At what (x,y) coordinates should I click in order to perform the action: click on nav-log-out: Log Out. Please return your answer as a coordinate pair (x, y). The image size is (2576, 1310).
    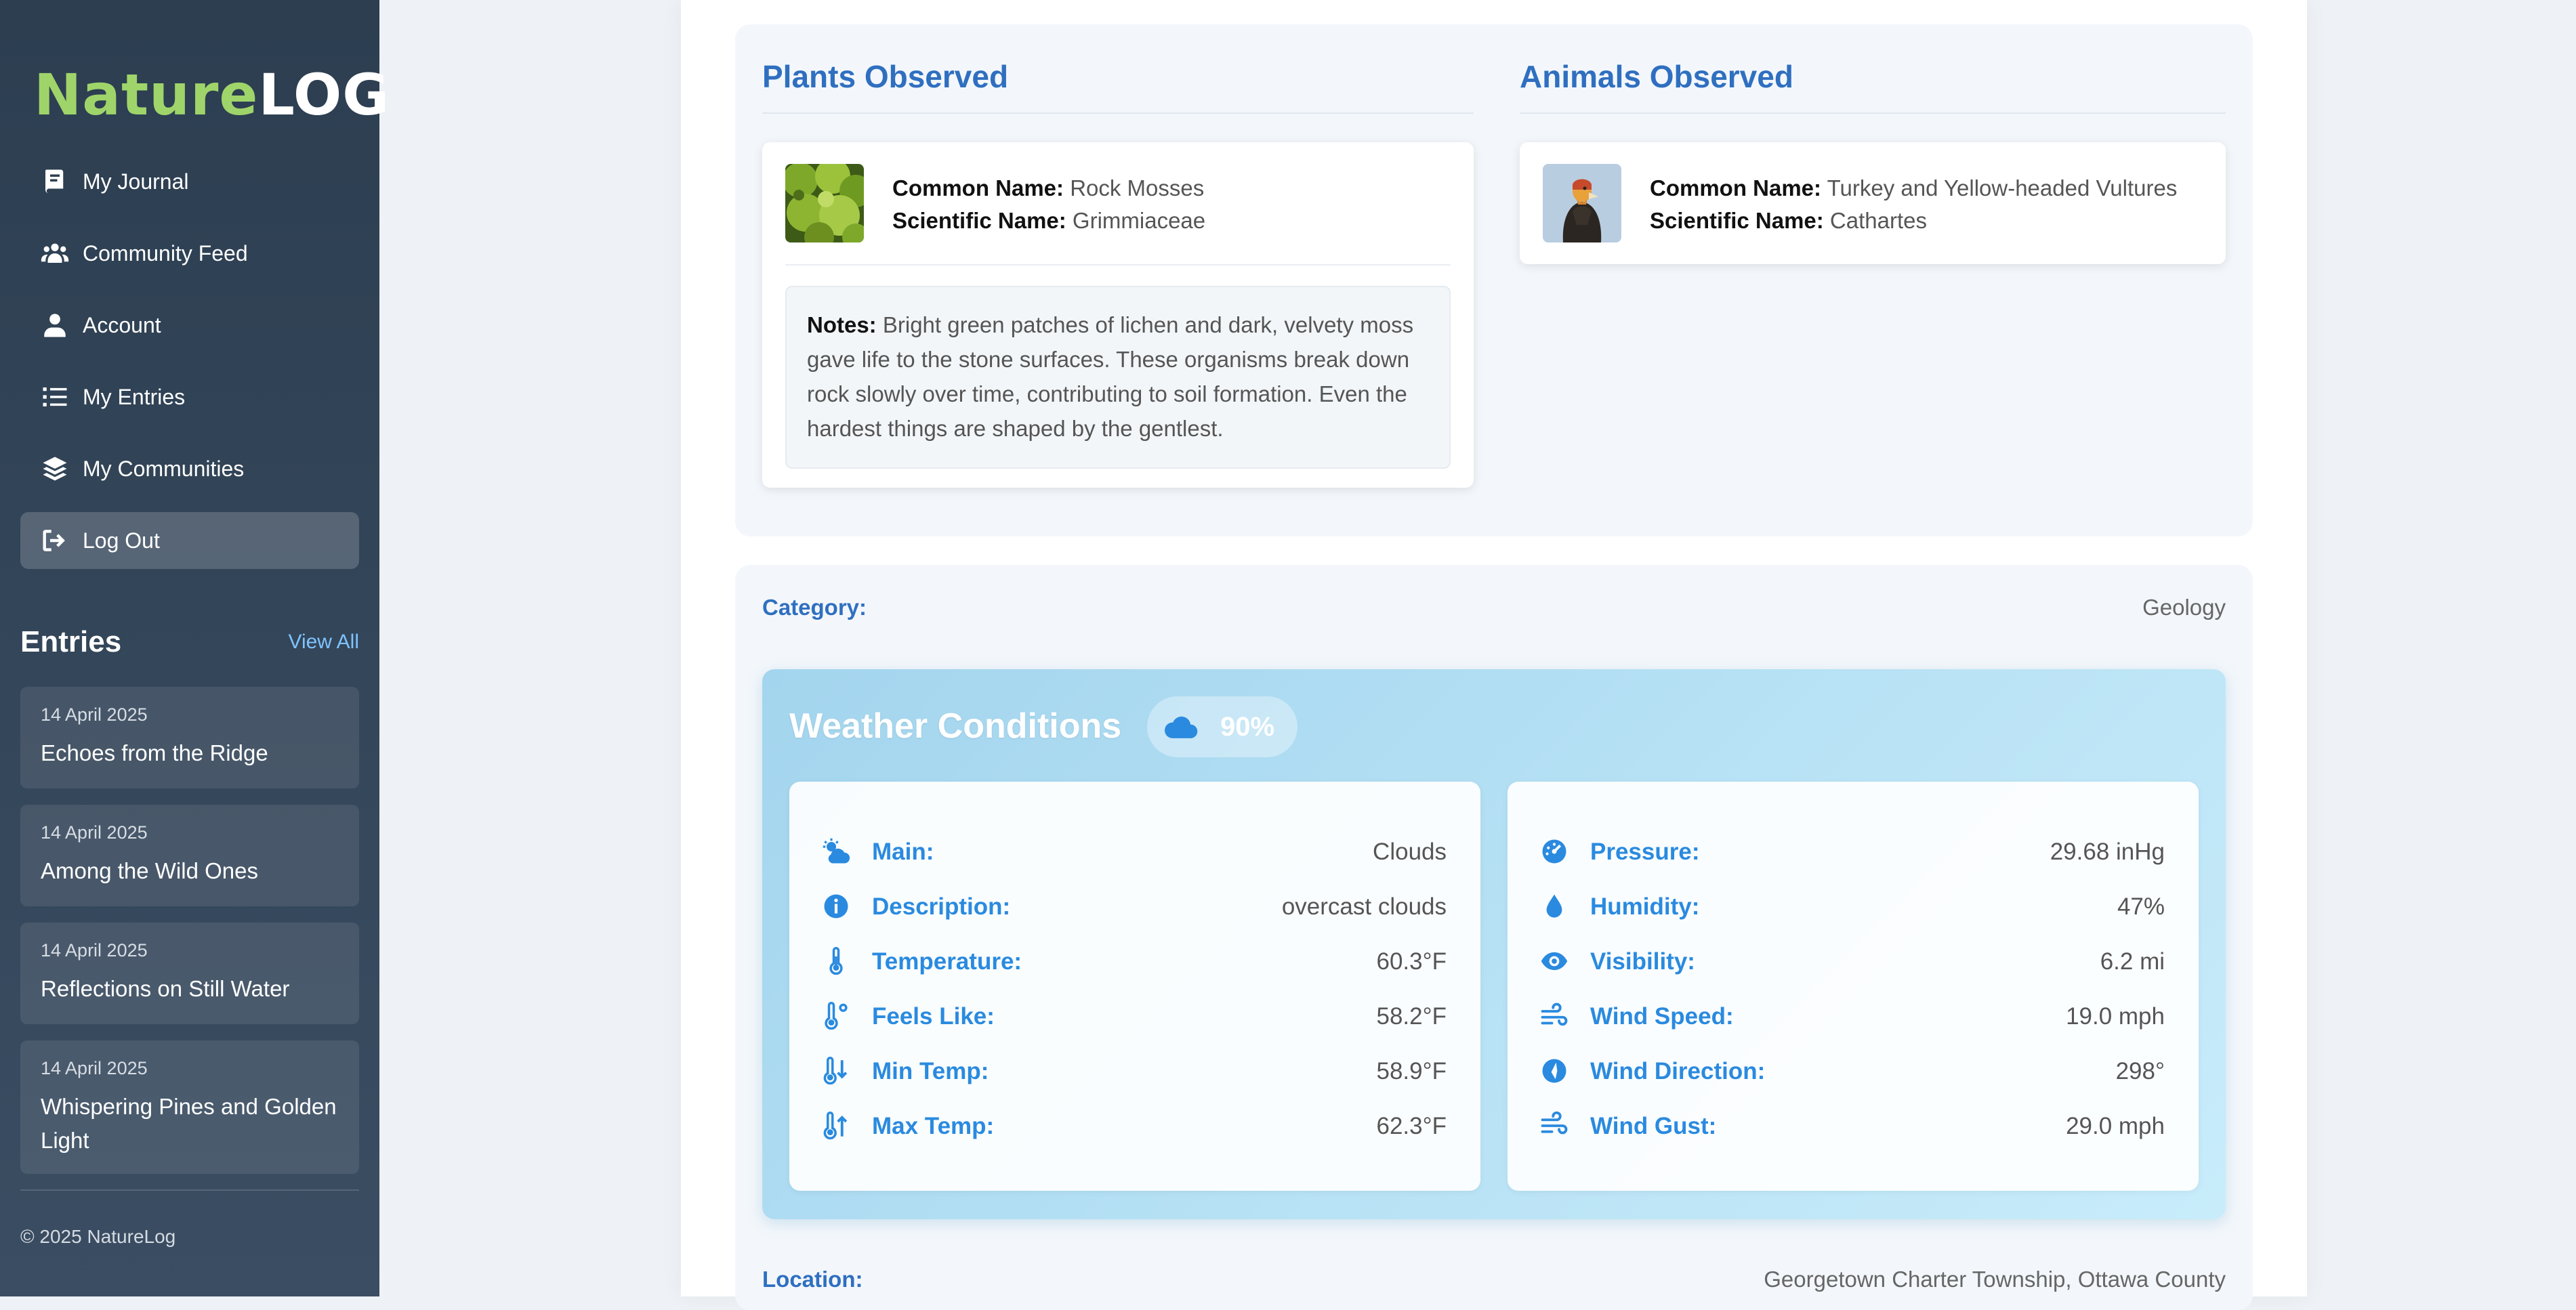
    Looking at the image, I should click on (189, 540).